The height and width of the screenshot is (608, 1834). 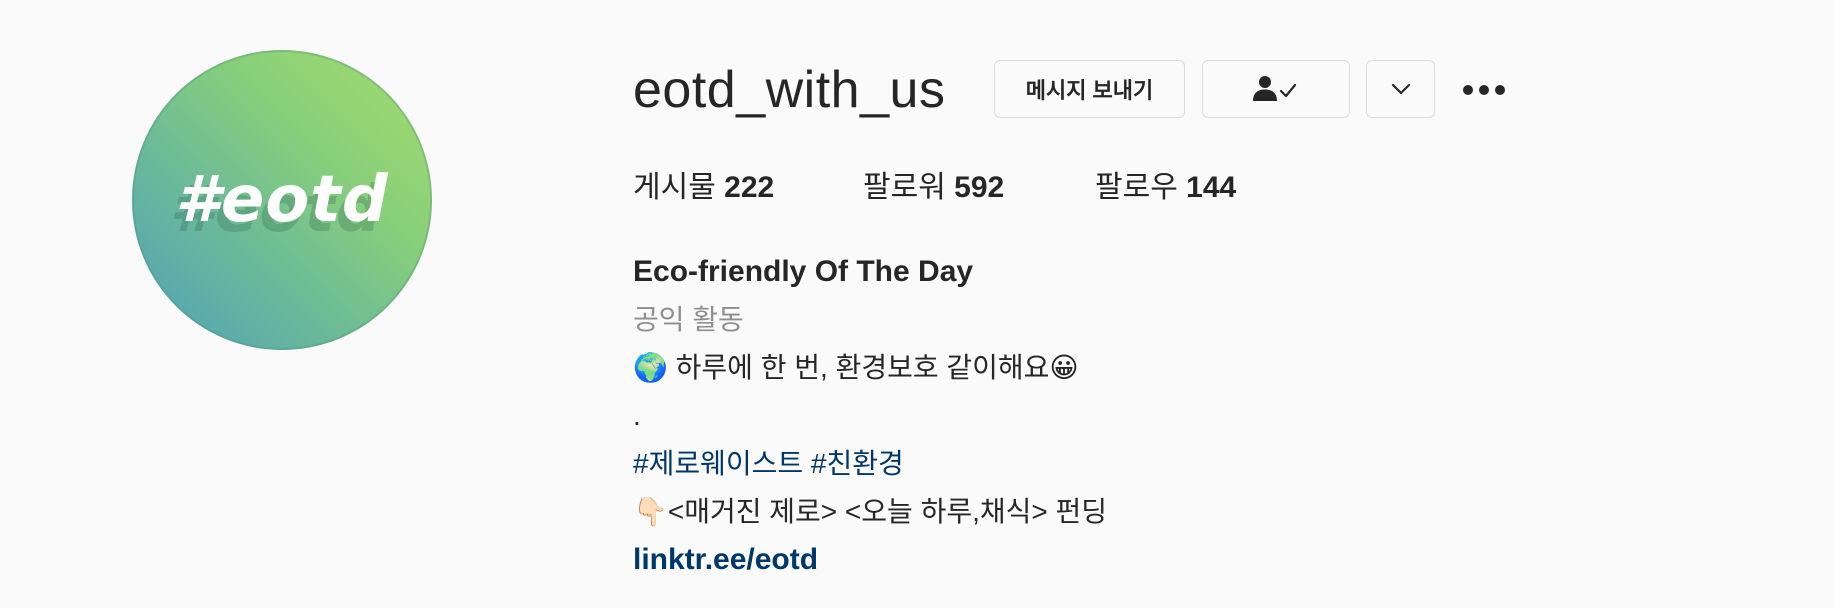 I want to click on hashtag-link: #제로웨이스트, so click(x=718, y=463).